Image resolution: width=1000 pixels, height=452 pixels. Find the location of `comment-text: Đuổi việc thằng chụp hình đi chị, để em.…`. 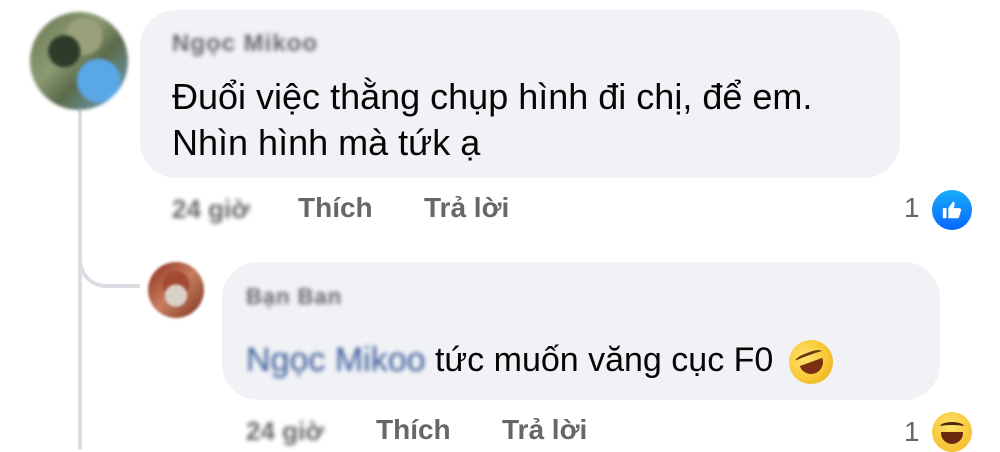

comment-text: Đuổi việc thằng chụp hình đi chị, để em.… is located at coordinates (492, 120).